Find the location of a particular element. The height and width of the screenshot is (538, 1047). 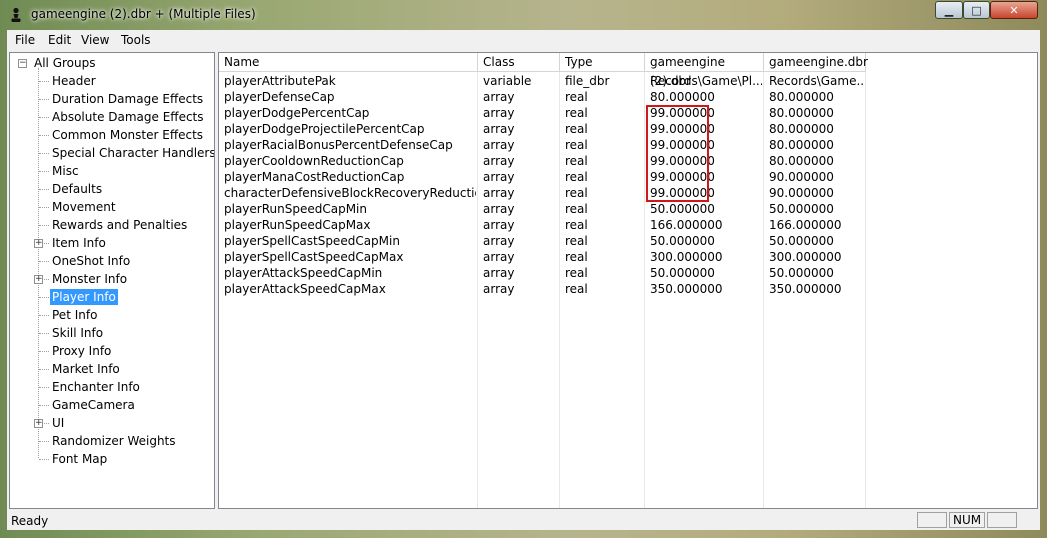

table-cell: playerSpellCastSpeedCapMax is located at coordinates (350, 257).